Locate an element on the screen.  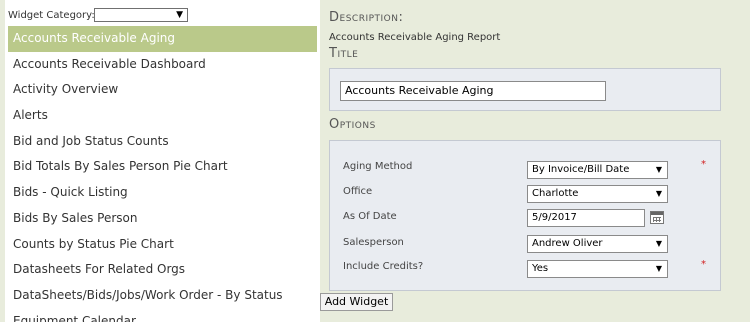
as-of-date-input: 5/9/2017 is located at coordinates (586, 218).